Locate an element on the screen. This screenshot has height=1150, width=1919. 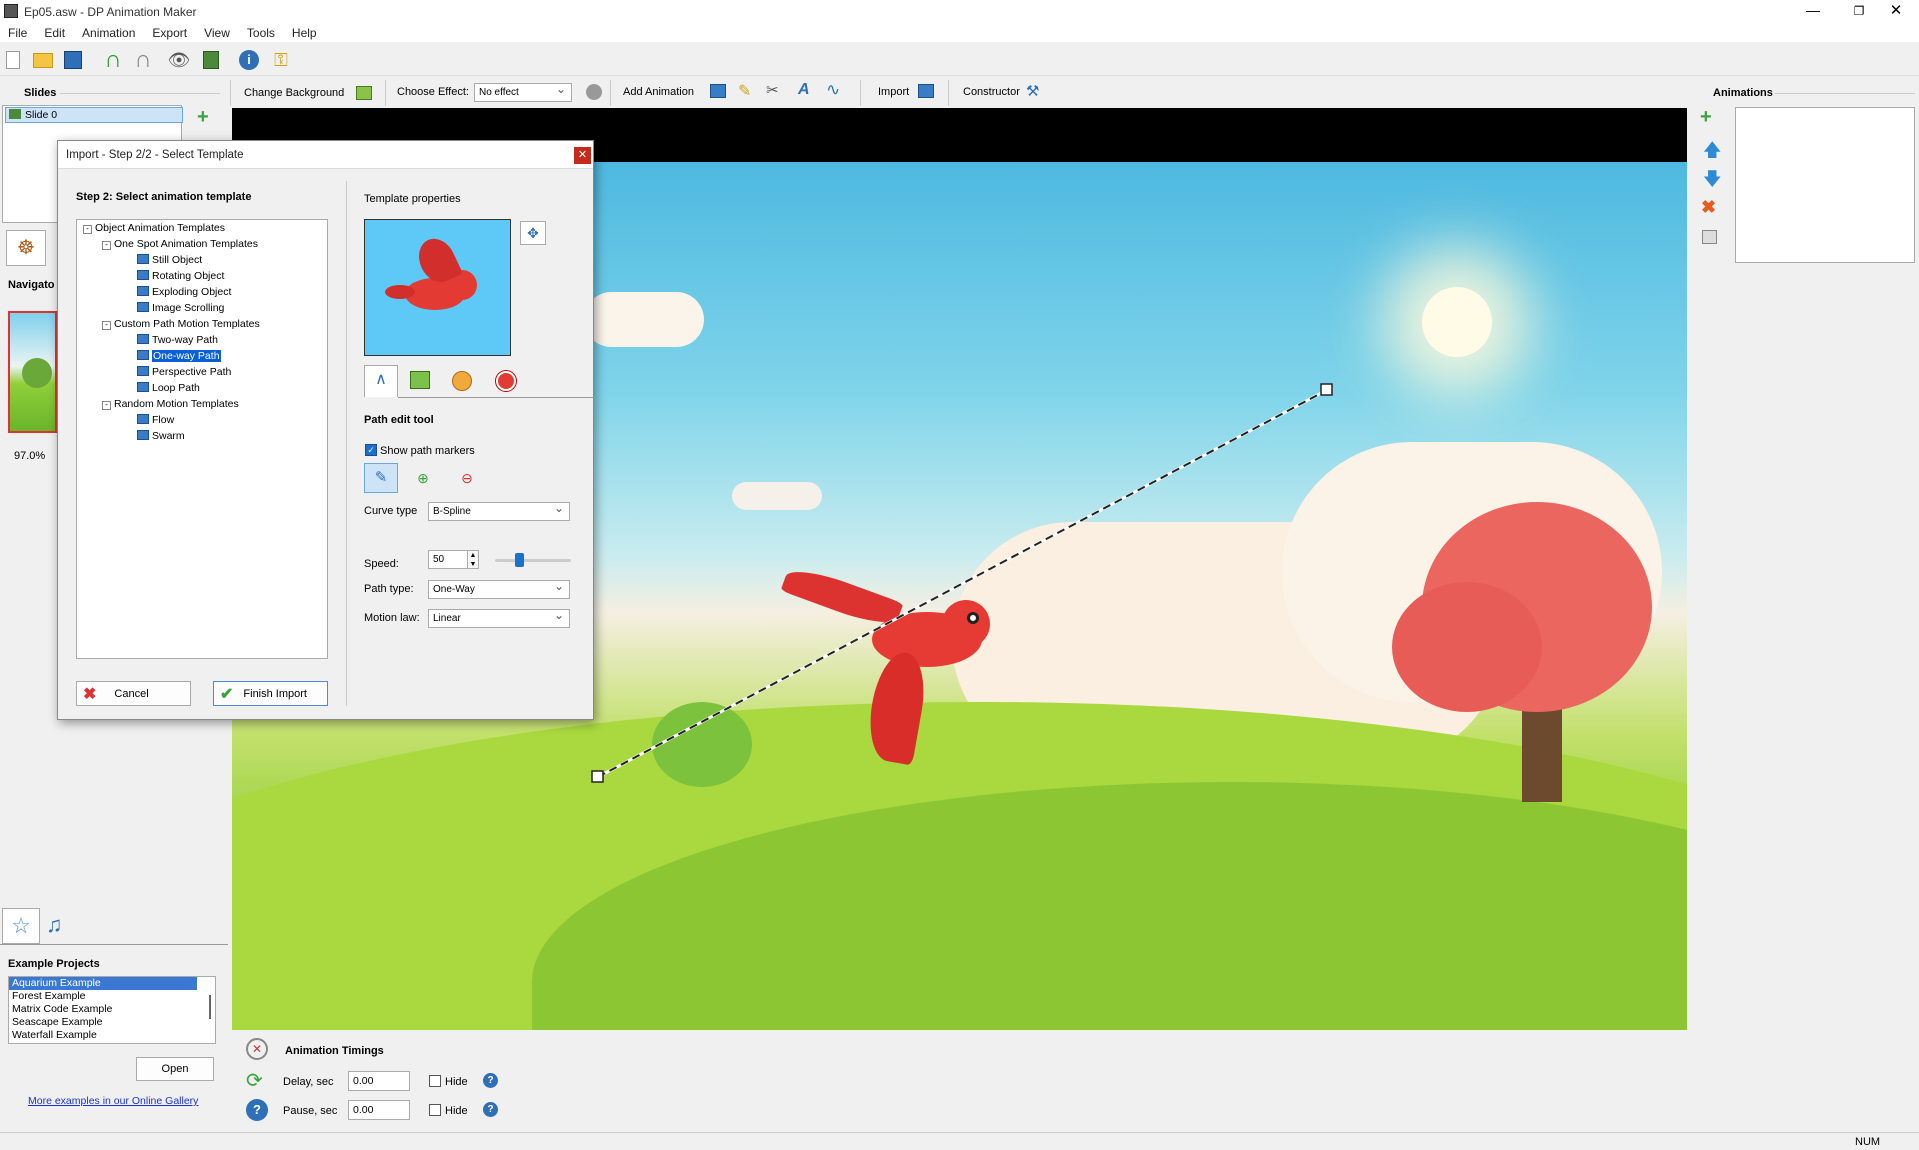
add-animation-icon: + is located at coordinates (1706, 117).